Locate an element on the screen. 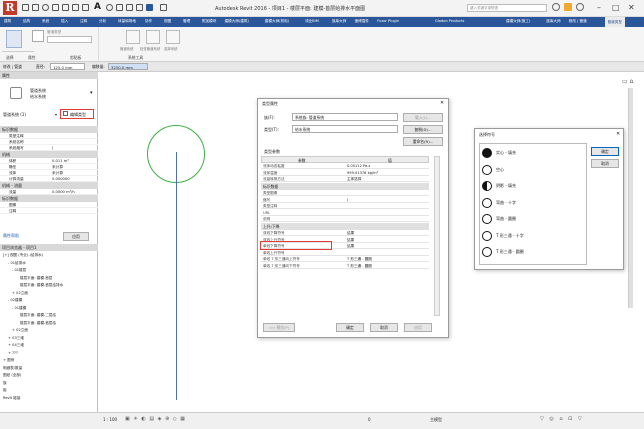 The image size is (644, 429). select-system-icon is located at coordinates (173, 37).